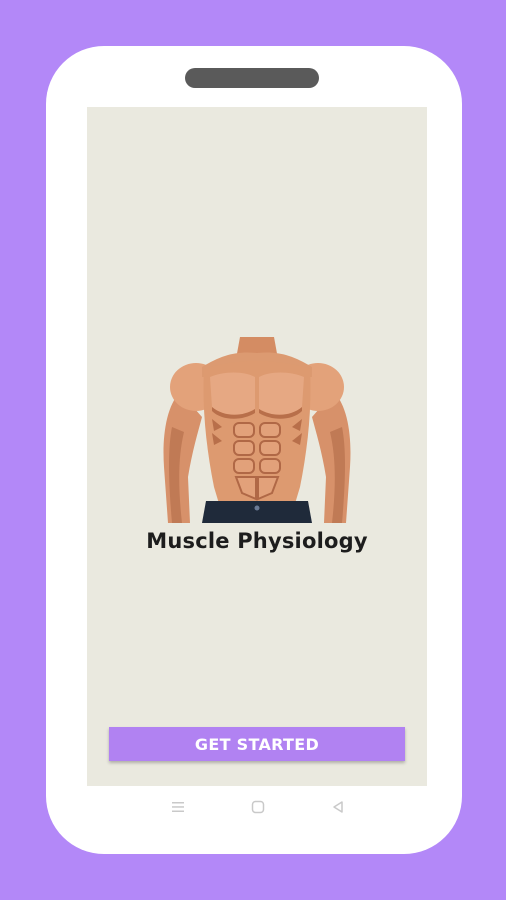 This screenshot has width=506, height=900. Describe the element at coordinates (178, 807) in the screenshot. I see `menu-icon` at that location.